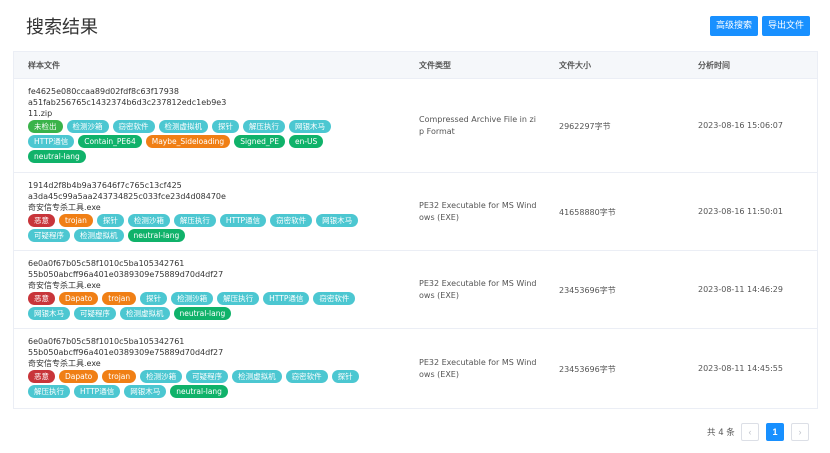 The height and width of the screenshot is (453, 830). I want to click on sha1-hash: a3da45c99a5aa243734825c033fce23d4d08470e, so click(127, 196).